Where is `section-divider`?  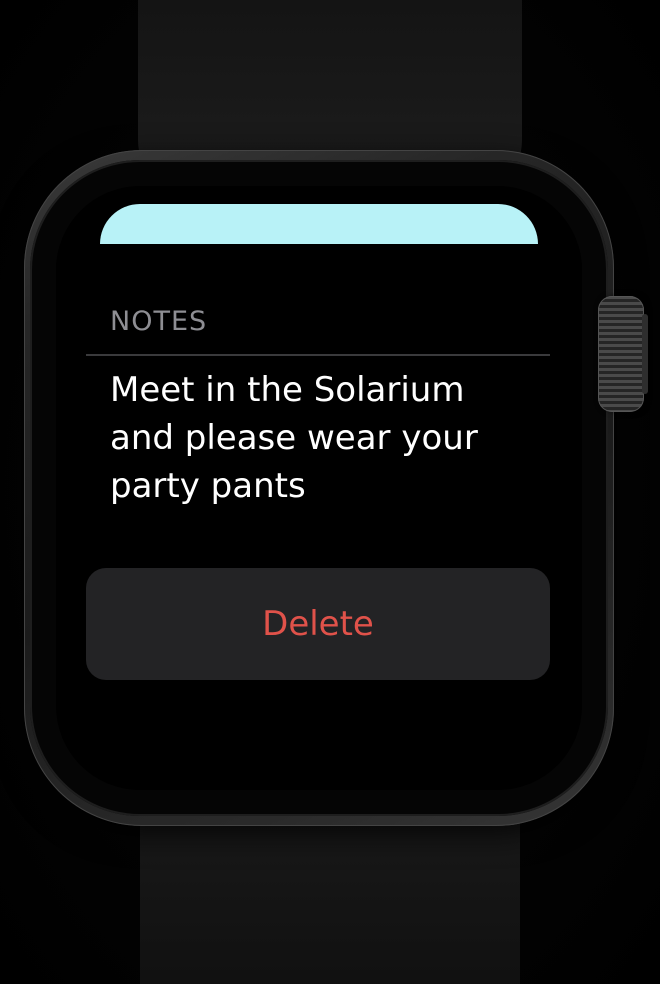
section-divider is located at coordinates (318, 355).